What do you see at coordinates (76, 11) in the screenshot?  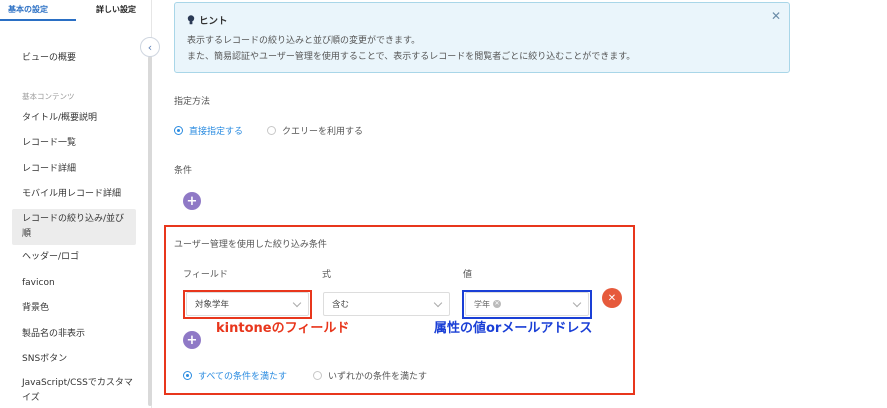 I see `sidebar-tabs: 基本の設定 詳しい設定` at bounding box center [76, 11].